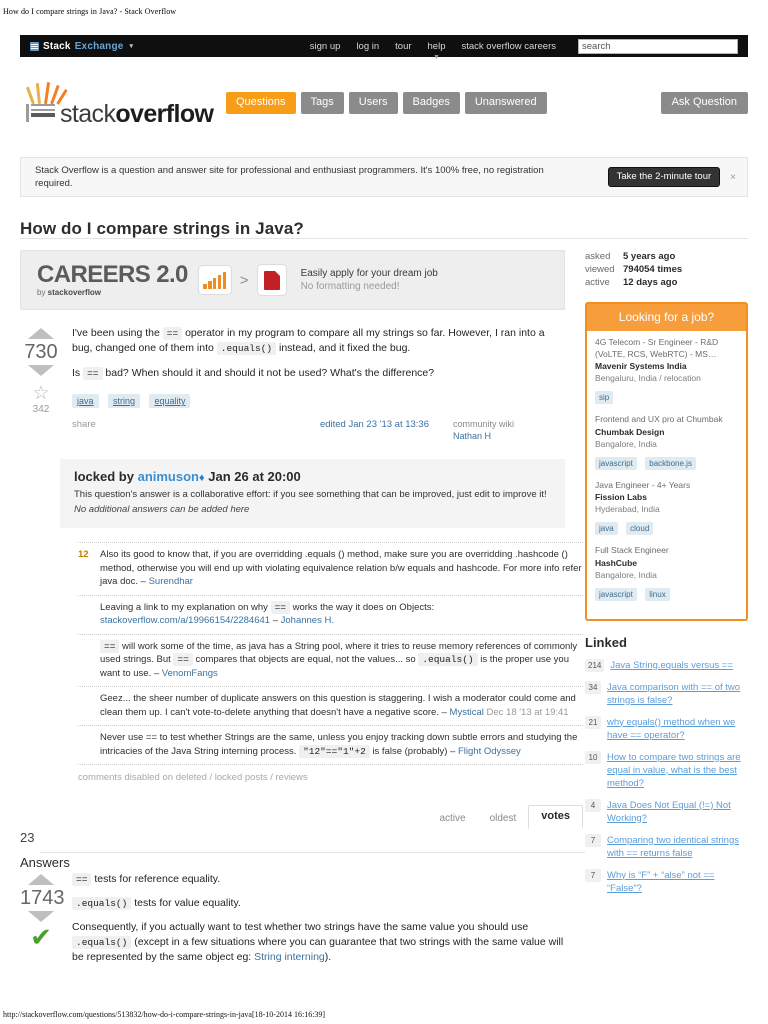 This screenshot has height=1024, width=768. Describe the element at coordinates (489, 751) in the screenshot. I see `comment-user-link: Flight Odyssey` at that location.